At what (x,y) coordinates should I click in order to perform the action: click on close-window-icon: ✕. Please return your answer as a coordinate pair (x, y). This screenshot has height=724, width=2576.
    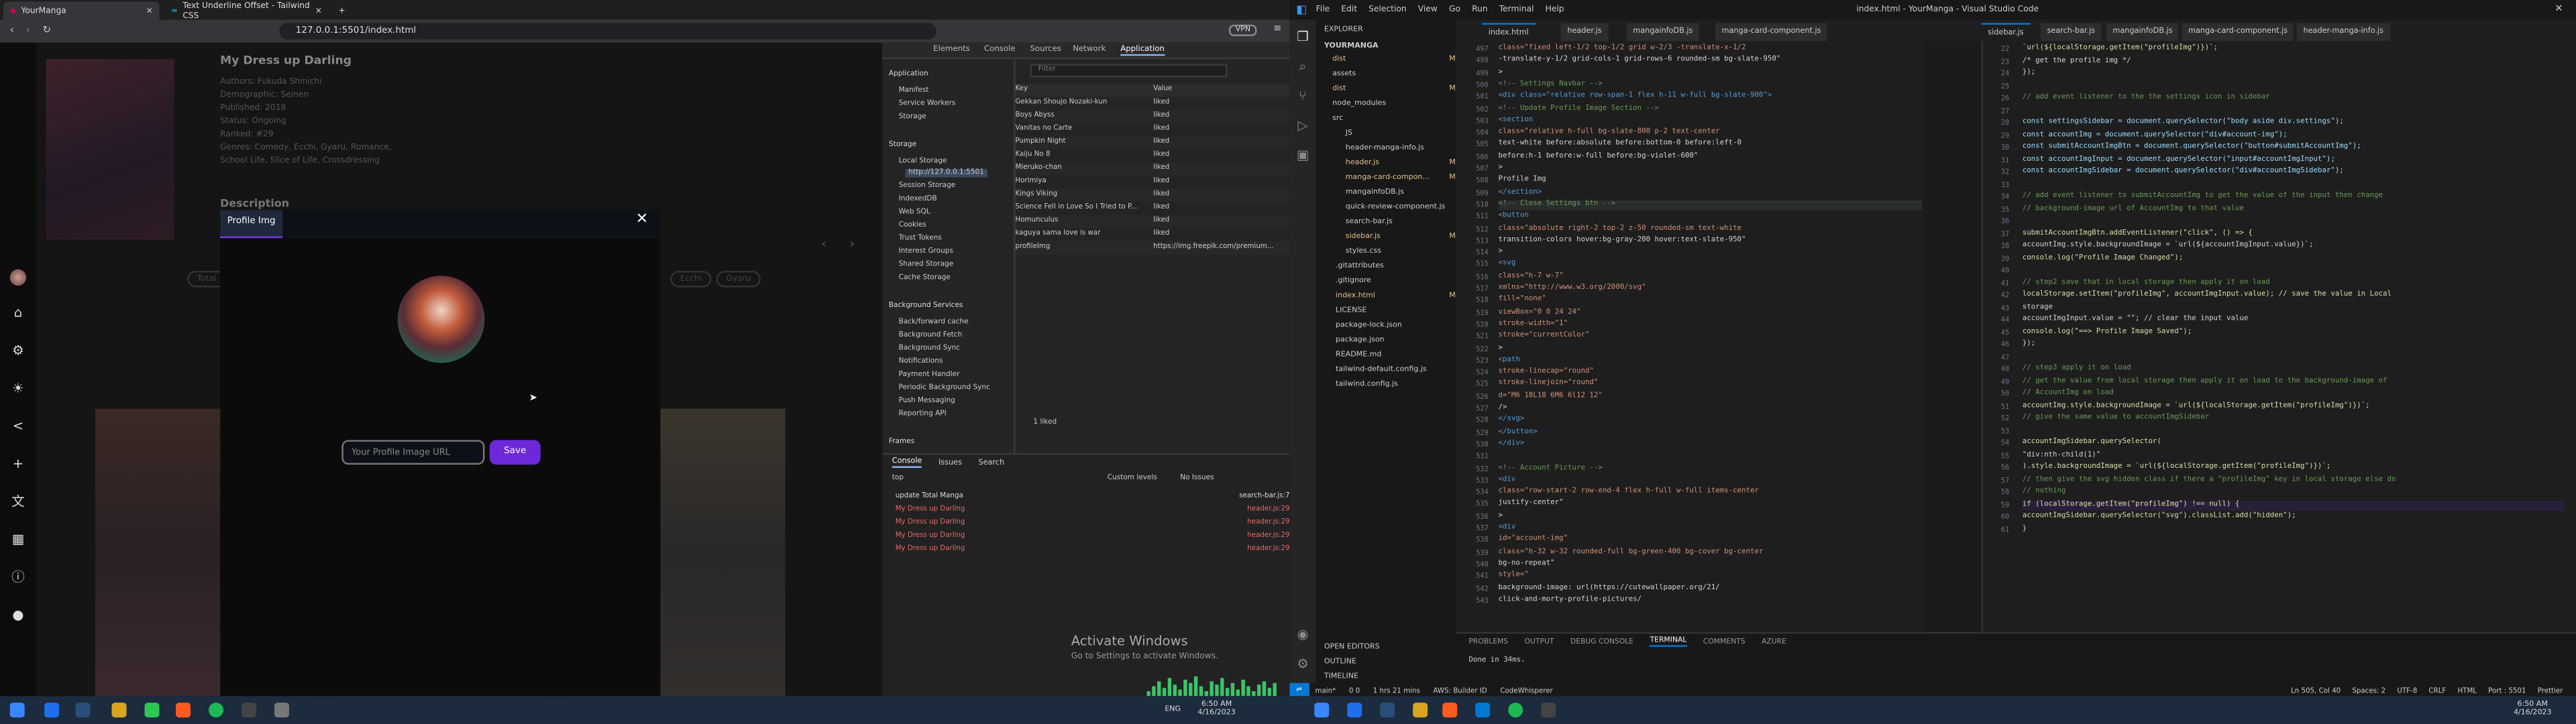
    Looking at the image, I should click on (2559, 9).